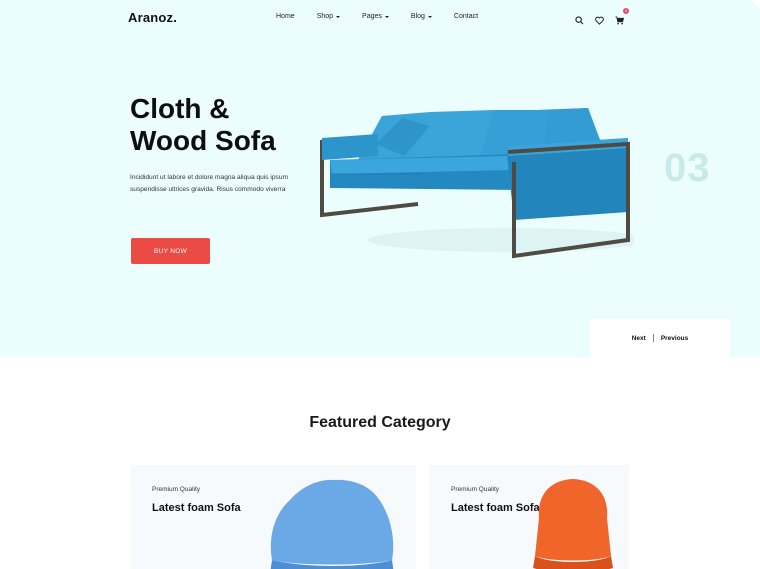 Image resolution: width=760 pixels, height=569 pixels. Describe the element at coordinates (674, 338) in the screenshot. I see `previous-button: Previous` at that location.